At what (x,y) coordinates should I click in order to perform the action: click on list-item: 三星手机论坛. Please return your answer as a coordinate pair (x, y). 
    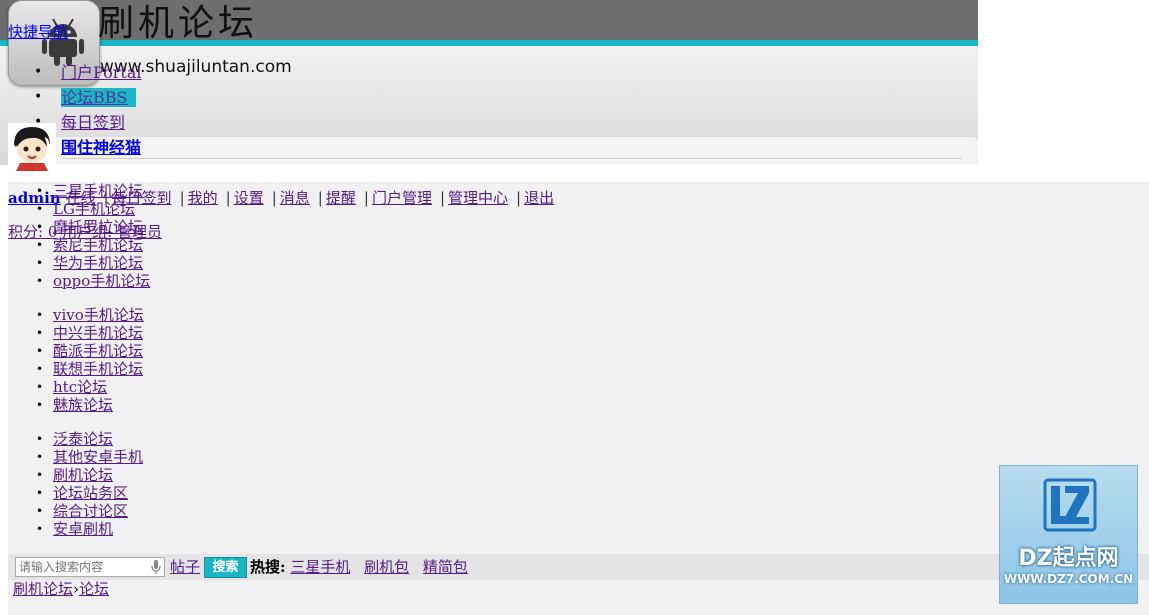
    Looking at the image, I should click on (93, 191).